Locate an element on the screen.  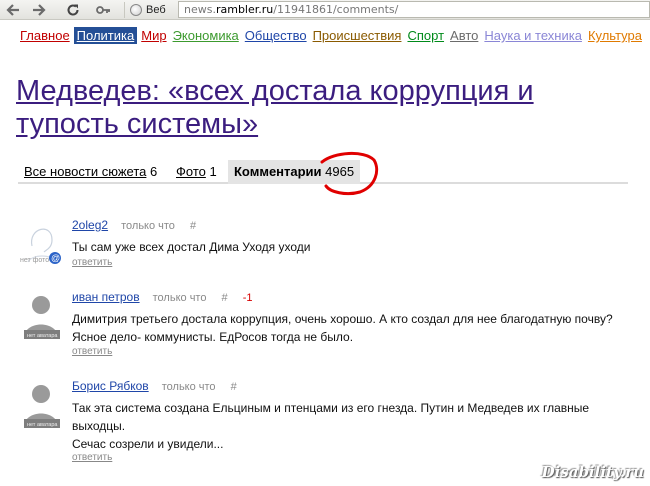
tab-photo-label: Фото is located at coordinates (191, 171).